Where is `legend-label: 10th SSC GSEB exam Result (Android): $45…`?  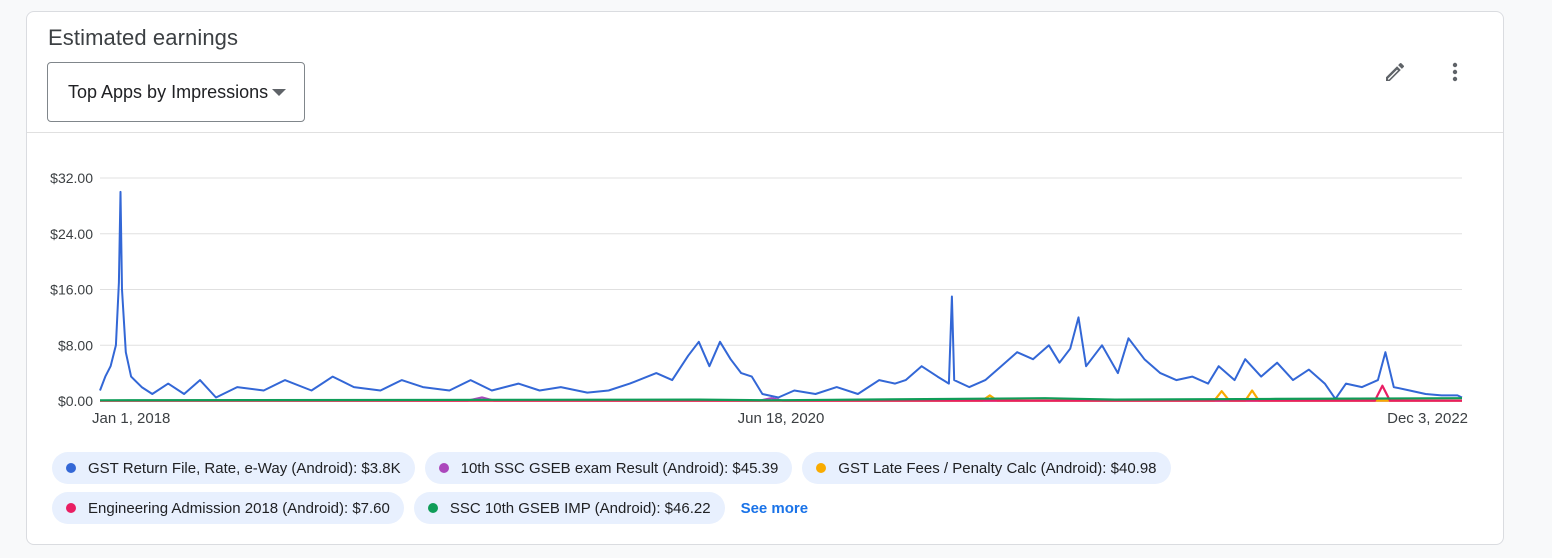 legend-label: 10th SSC GSEB exam Result (Android): $45… is located at coordinates (619, 468).